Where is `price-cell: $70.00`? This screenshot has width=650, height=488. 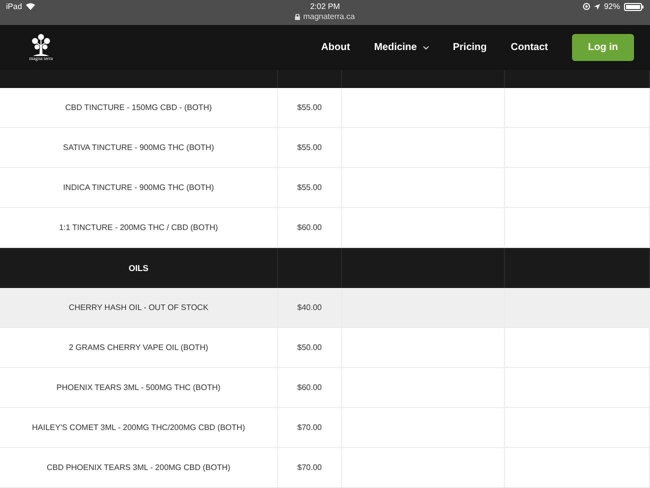 price-cell: $70.00 is located at coordinates (310, 468).